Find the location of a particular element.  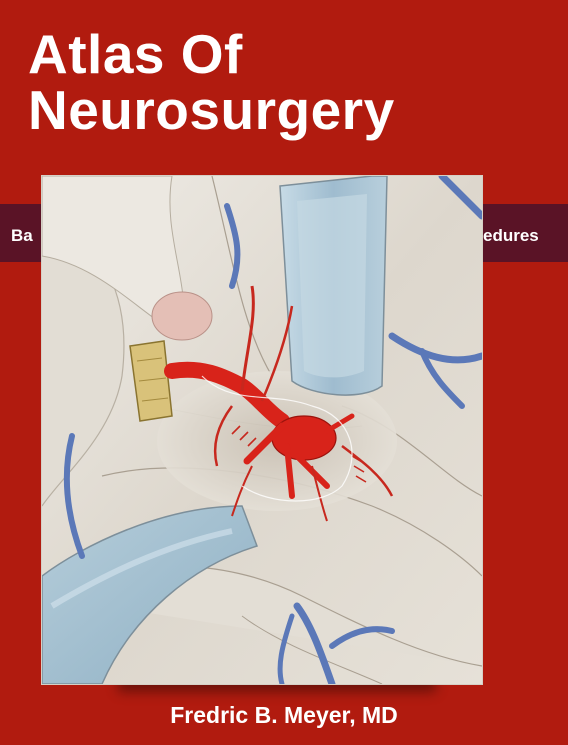

cover-title: Atlas Of Neurosurgery is located at coordinates (211, 82).